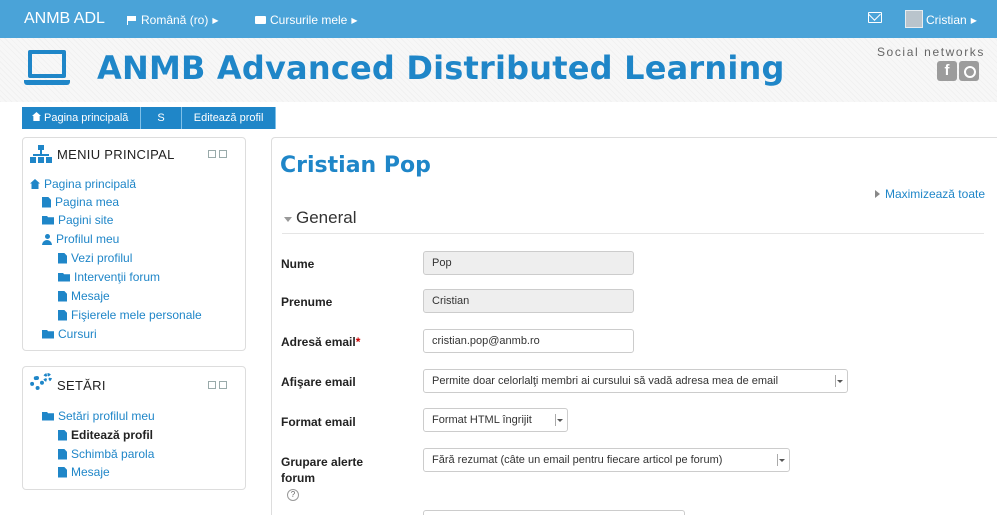 The width and height of the screenshot is (997, 515). What do you see at coordinates (161, 118) in the screenshot?
I see `breadcrumb-course: S` at bounding box center [161, 118].